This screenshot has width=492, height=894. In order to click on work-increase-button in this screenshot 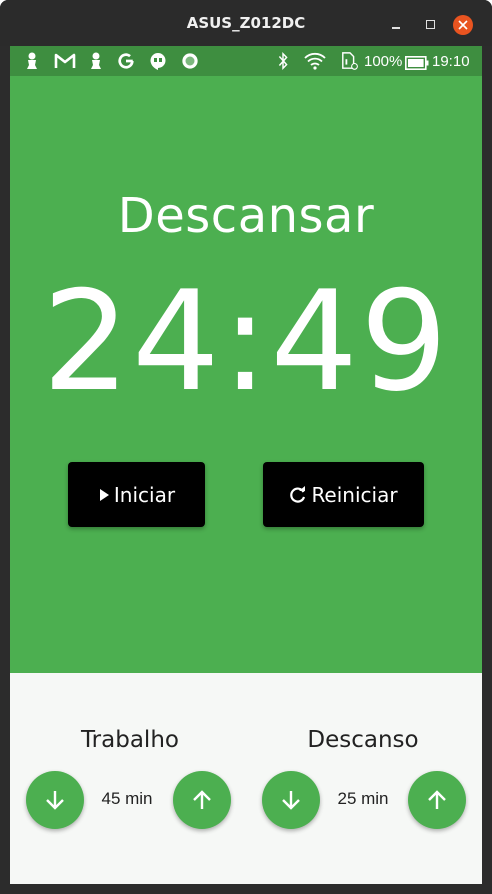, I will do `click(202, 800)`.